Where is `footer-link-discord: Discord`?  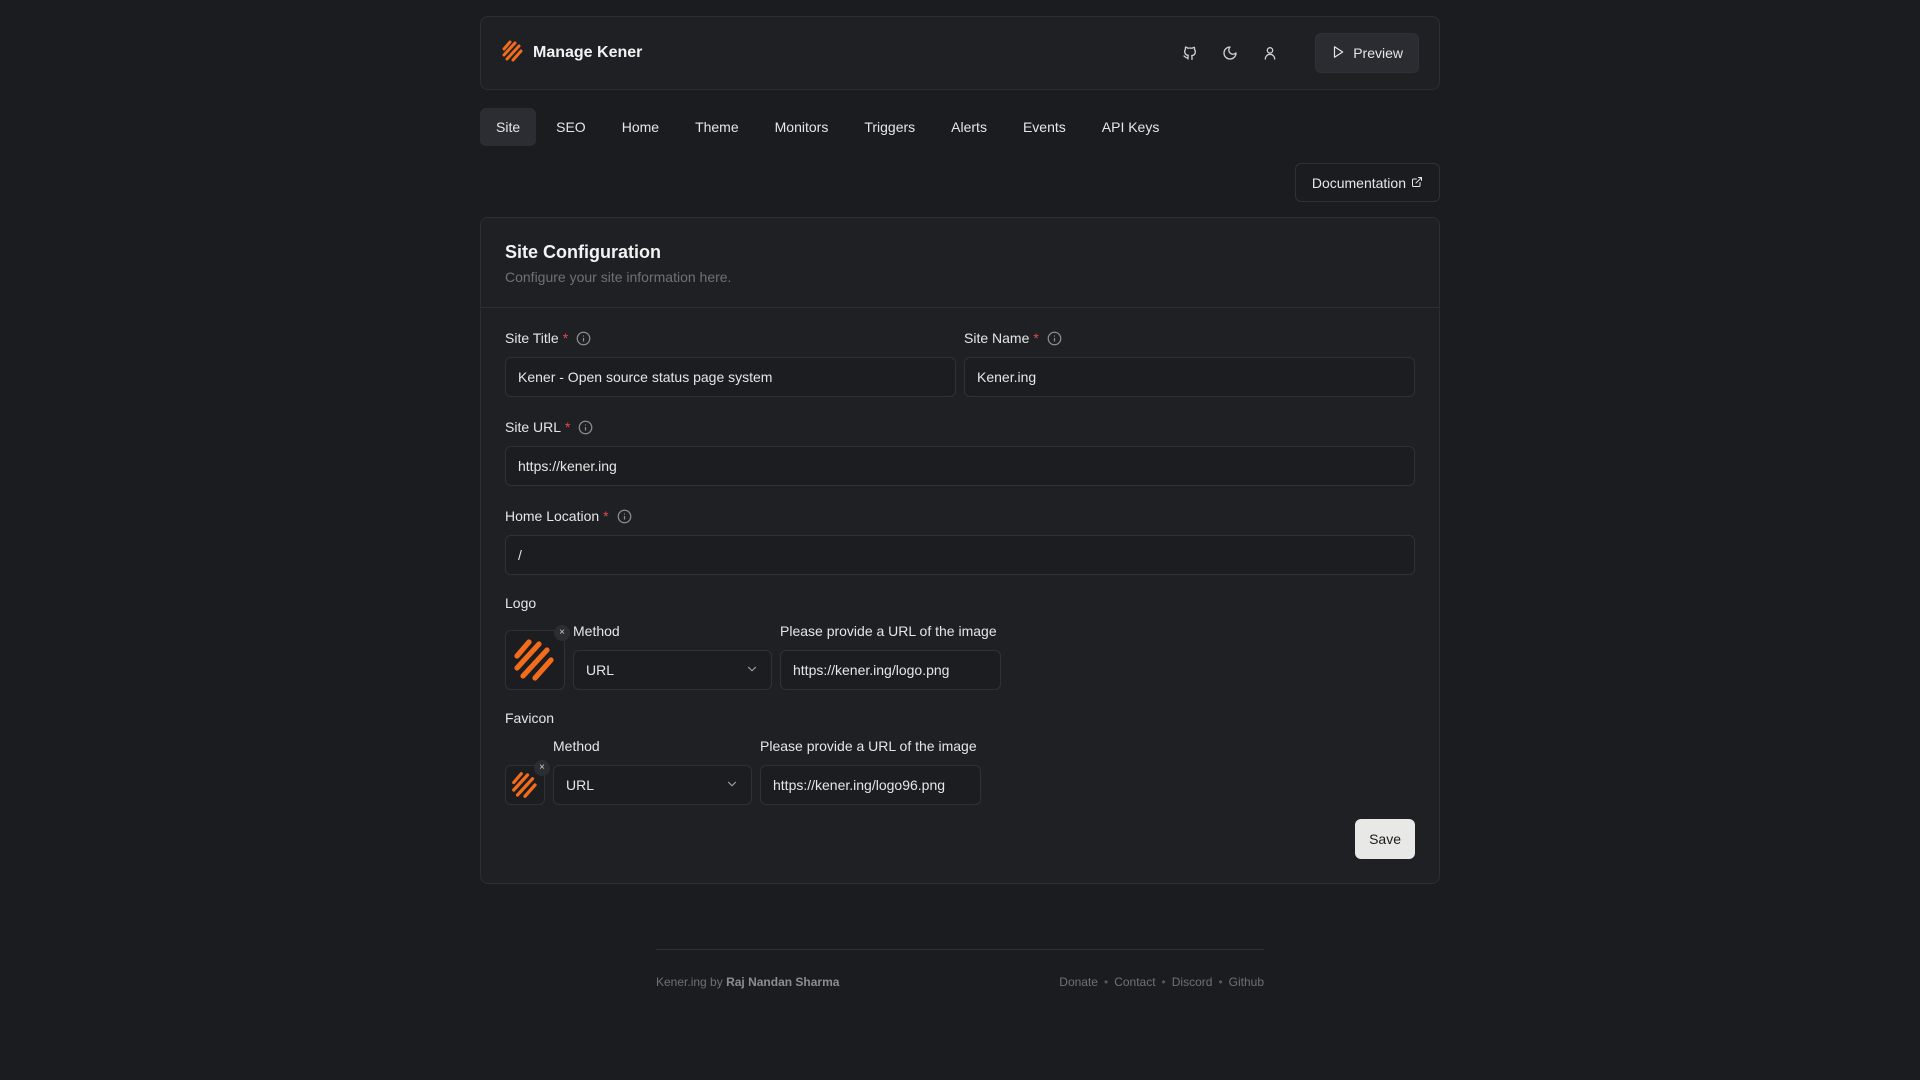 footer-link-discord: Discord is located at coordinates (1192, 982).